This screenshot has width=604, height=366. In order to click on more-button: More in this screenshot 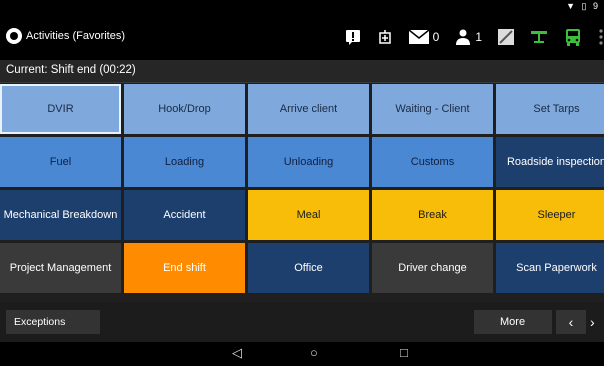, I will do `click(513, 322)`.